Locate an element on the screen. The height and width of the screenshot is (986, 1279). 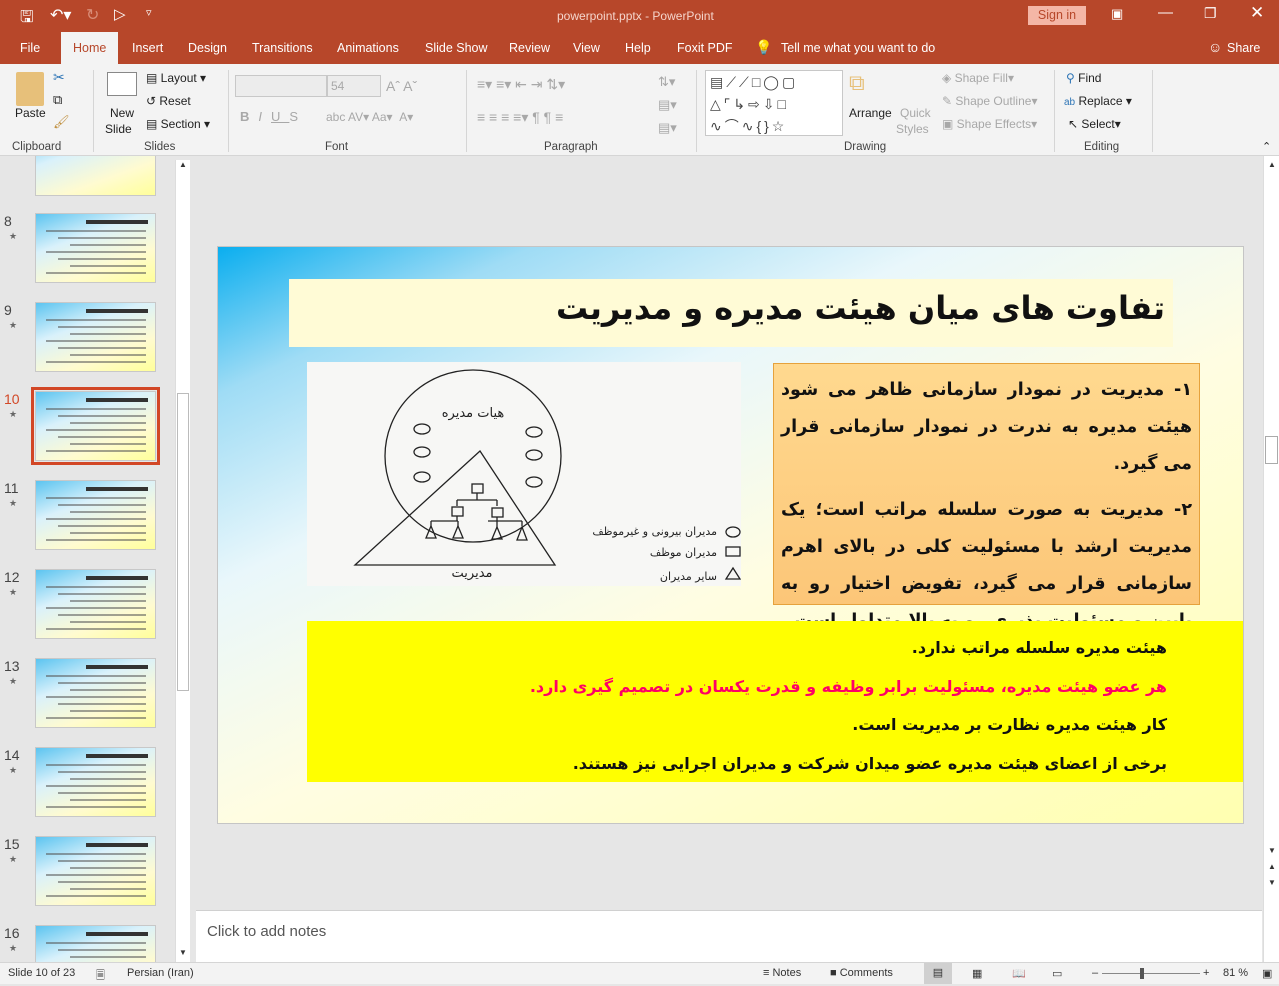
tab-foxit-pdf: Foxit PDF is located at coordinates (705, 48).